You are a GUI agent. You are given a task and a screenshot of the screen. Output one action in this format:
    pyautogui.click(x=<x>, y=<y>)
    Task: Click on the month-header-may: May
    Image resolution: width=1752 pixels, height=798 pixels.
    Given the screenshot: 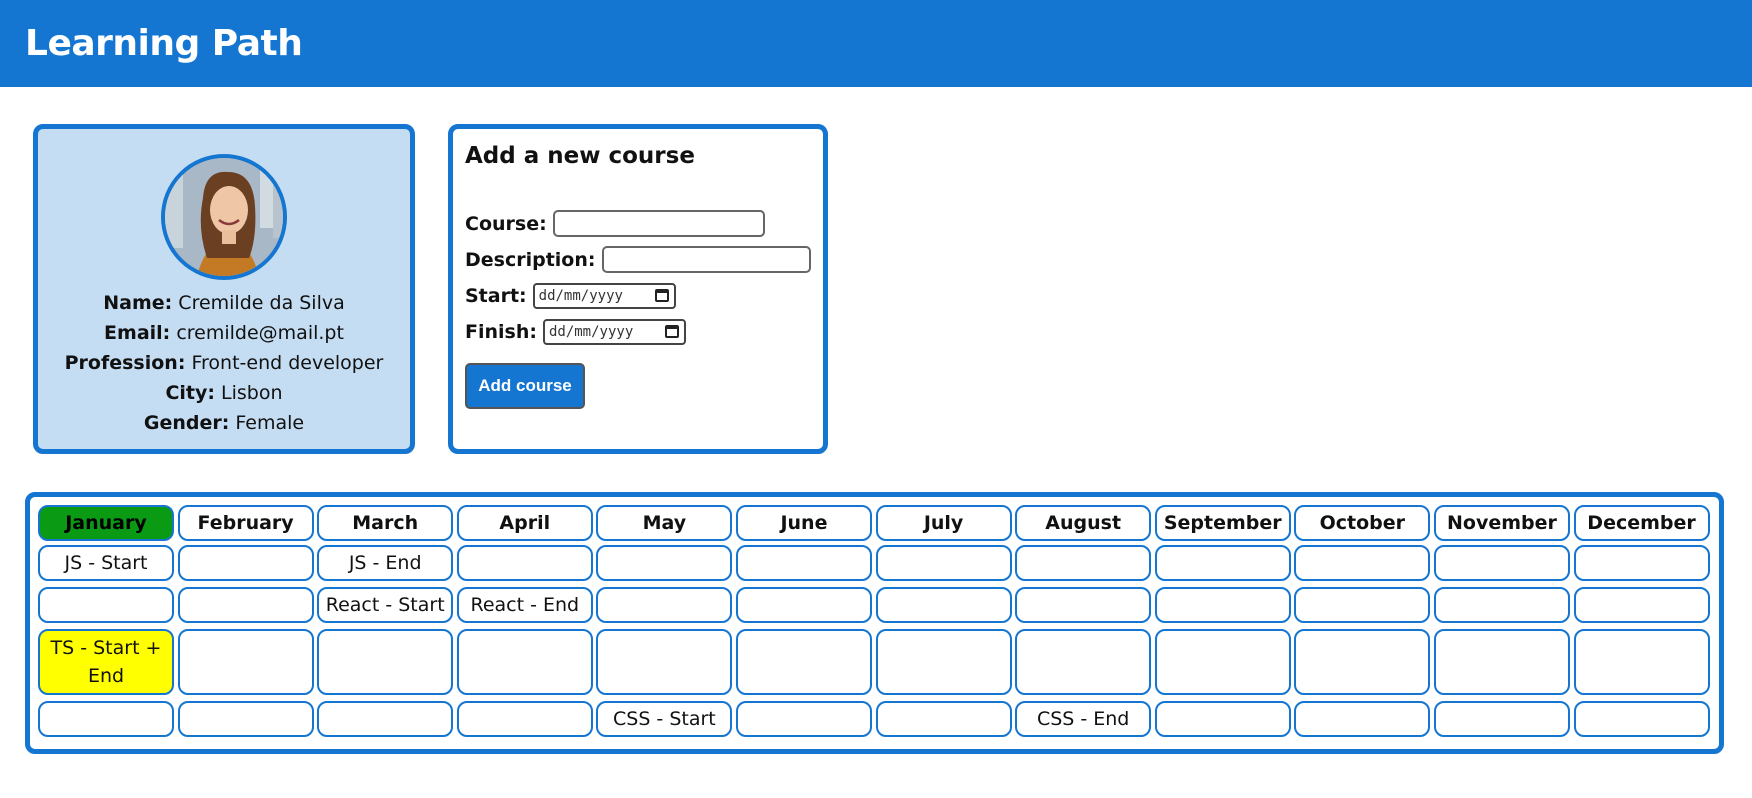 What is the action you would take?
    pyautogui.click(x=664, y=523)
    